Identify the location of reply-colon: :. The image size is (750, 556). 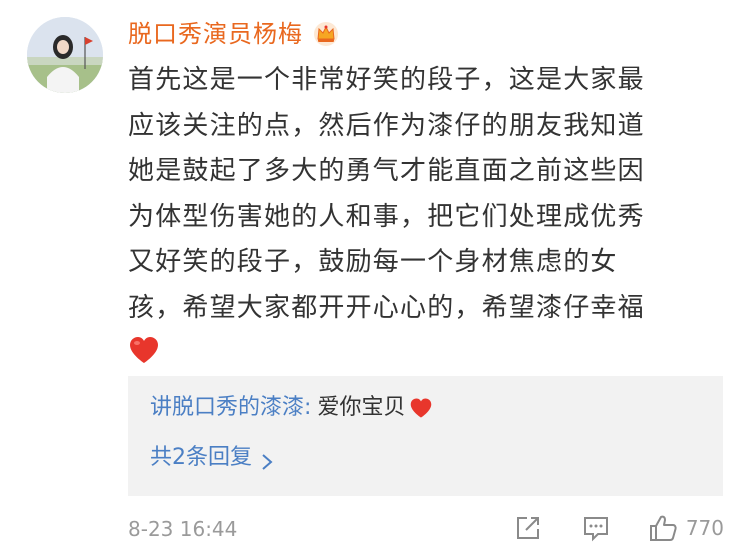
(308, 407).